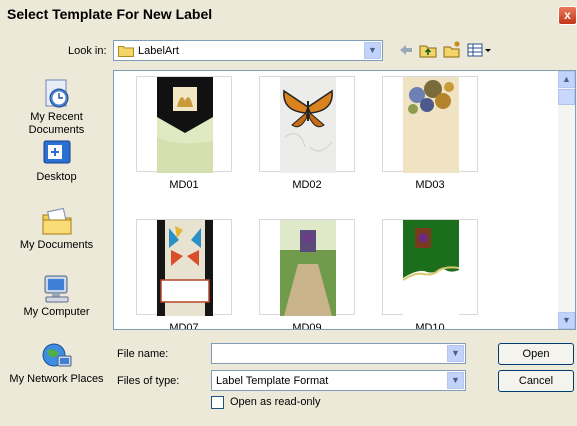 Image resolution: width=577 pixels, height=426 pixels. What do you see at coordinates (275, 402) in the screenshot?
I see `read-only-label: Open as read-only` at bounding box center [275, 402].